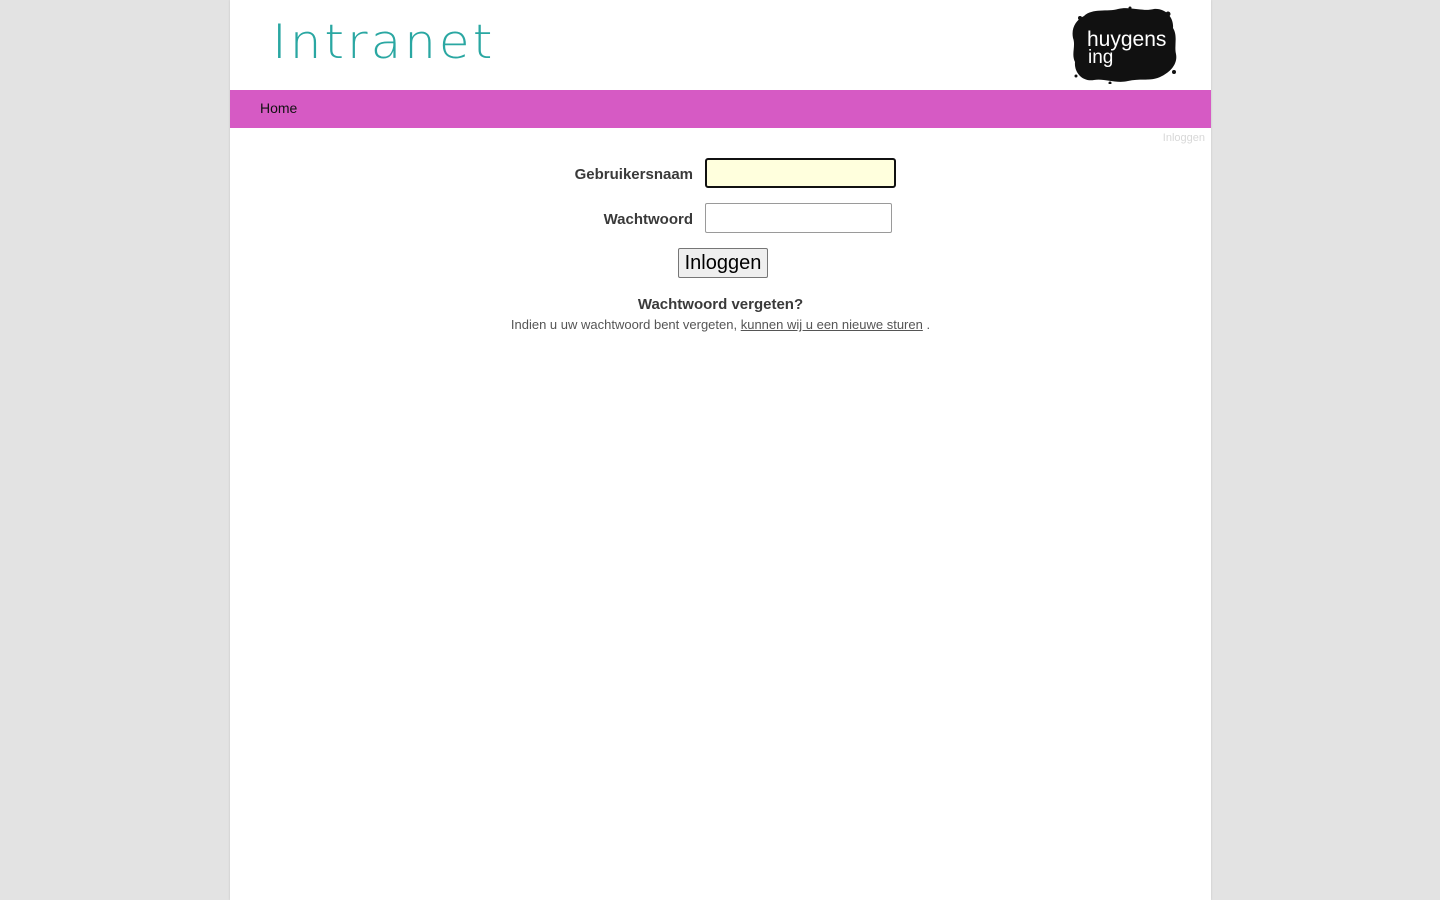  I want to click on username-row: Gebruikersnaam, so click(720, 174).